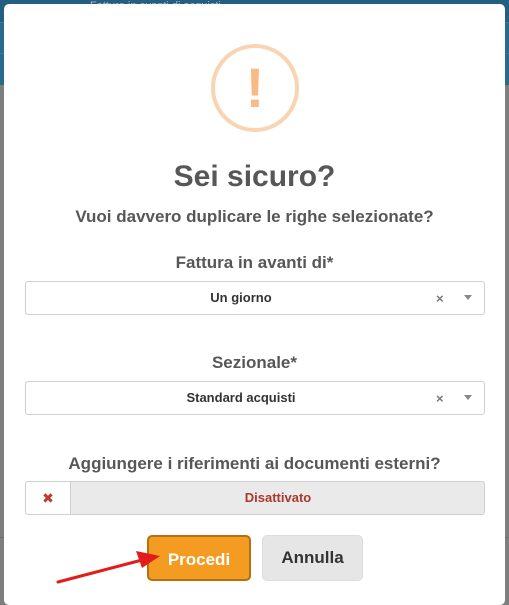 Image resolution: width=509 pixels, height=605 pixels. What do you see at coordinates (254, 176) in the screenshot?
I see `dialog-title: Sei sicuro?` at bounding box center [254, 176].